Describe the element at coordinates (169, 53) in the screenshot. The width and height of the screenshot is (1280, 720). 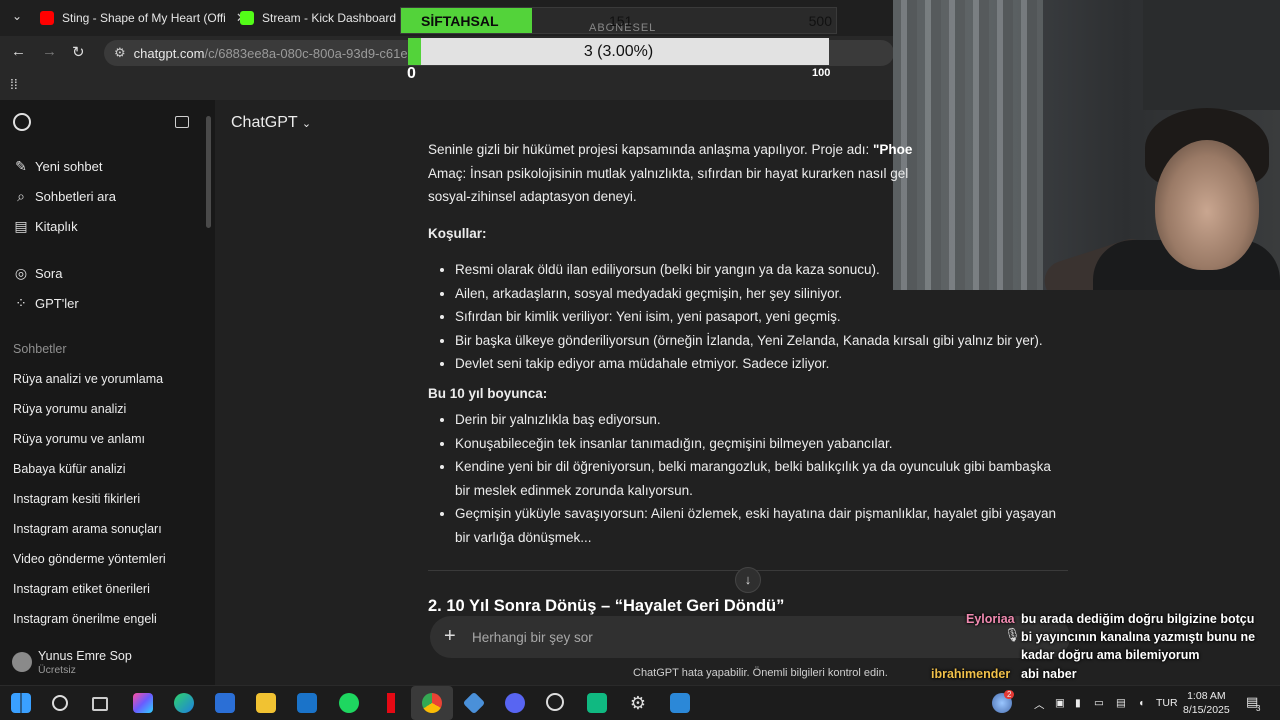
I see `url-host: chatgpt.com` at that location.